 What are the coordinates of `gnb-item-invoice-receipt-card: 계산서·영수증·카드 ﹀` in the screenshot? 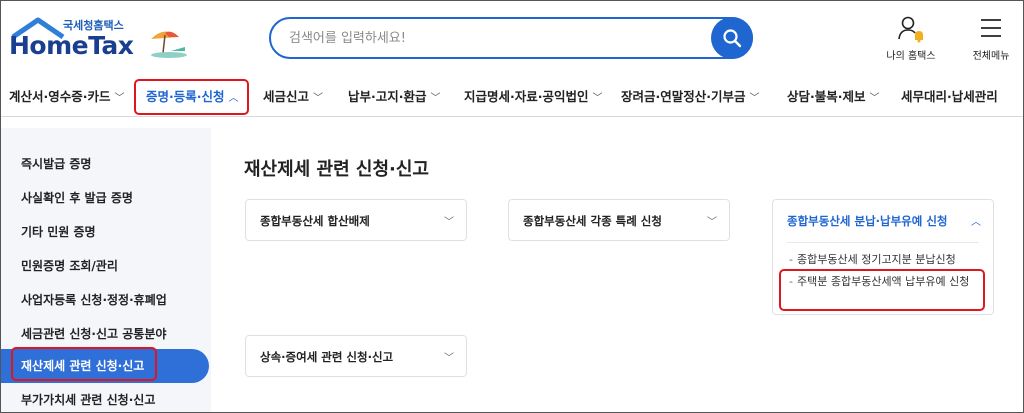 It's located at (67, 97).